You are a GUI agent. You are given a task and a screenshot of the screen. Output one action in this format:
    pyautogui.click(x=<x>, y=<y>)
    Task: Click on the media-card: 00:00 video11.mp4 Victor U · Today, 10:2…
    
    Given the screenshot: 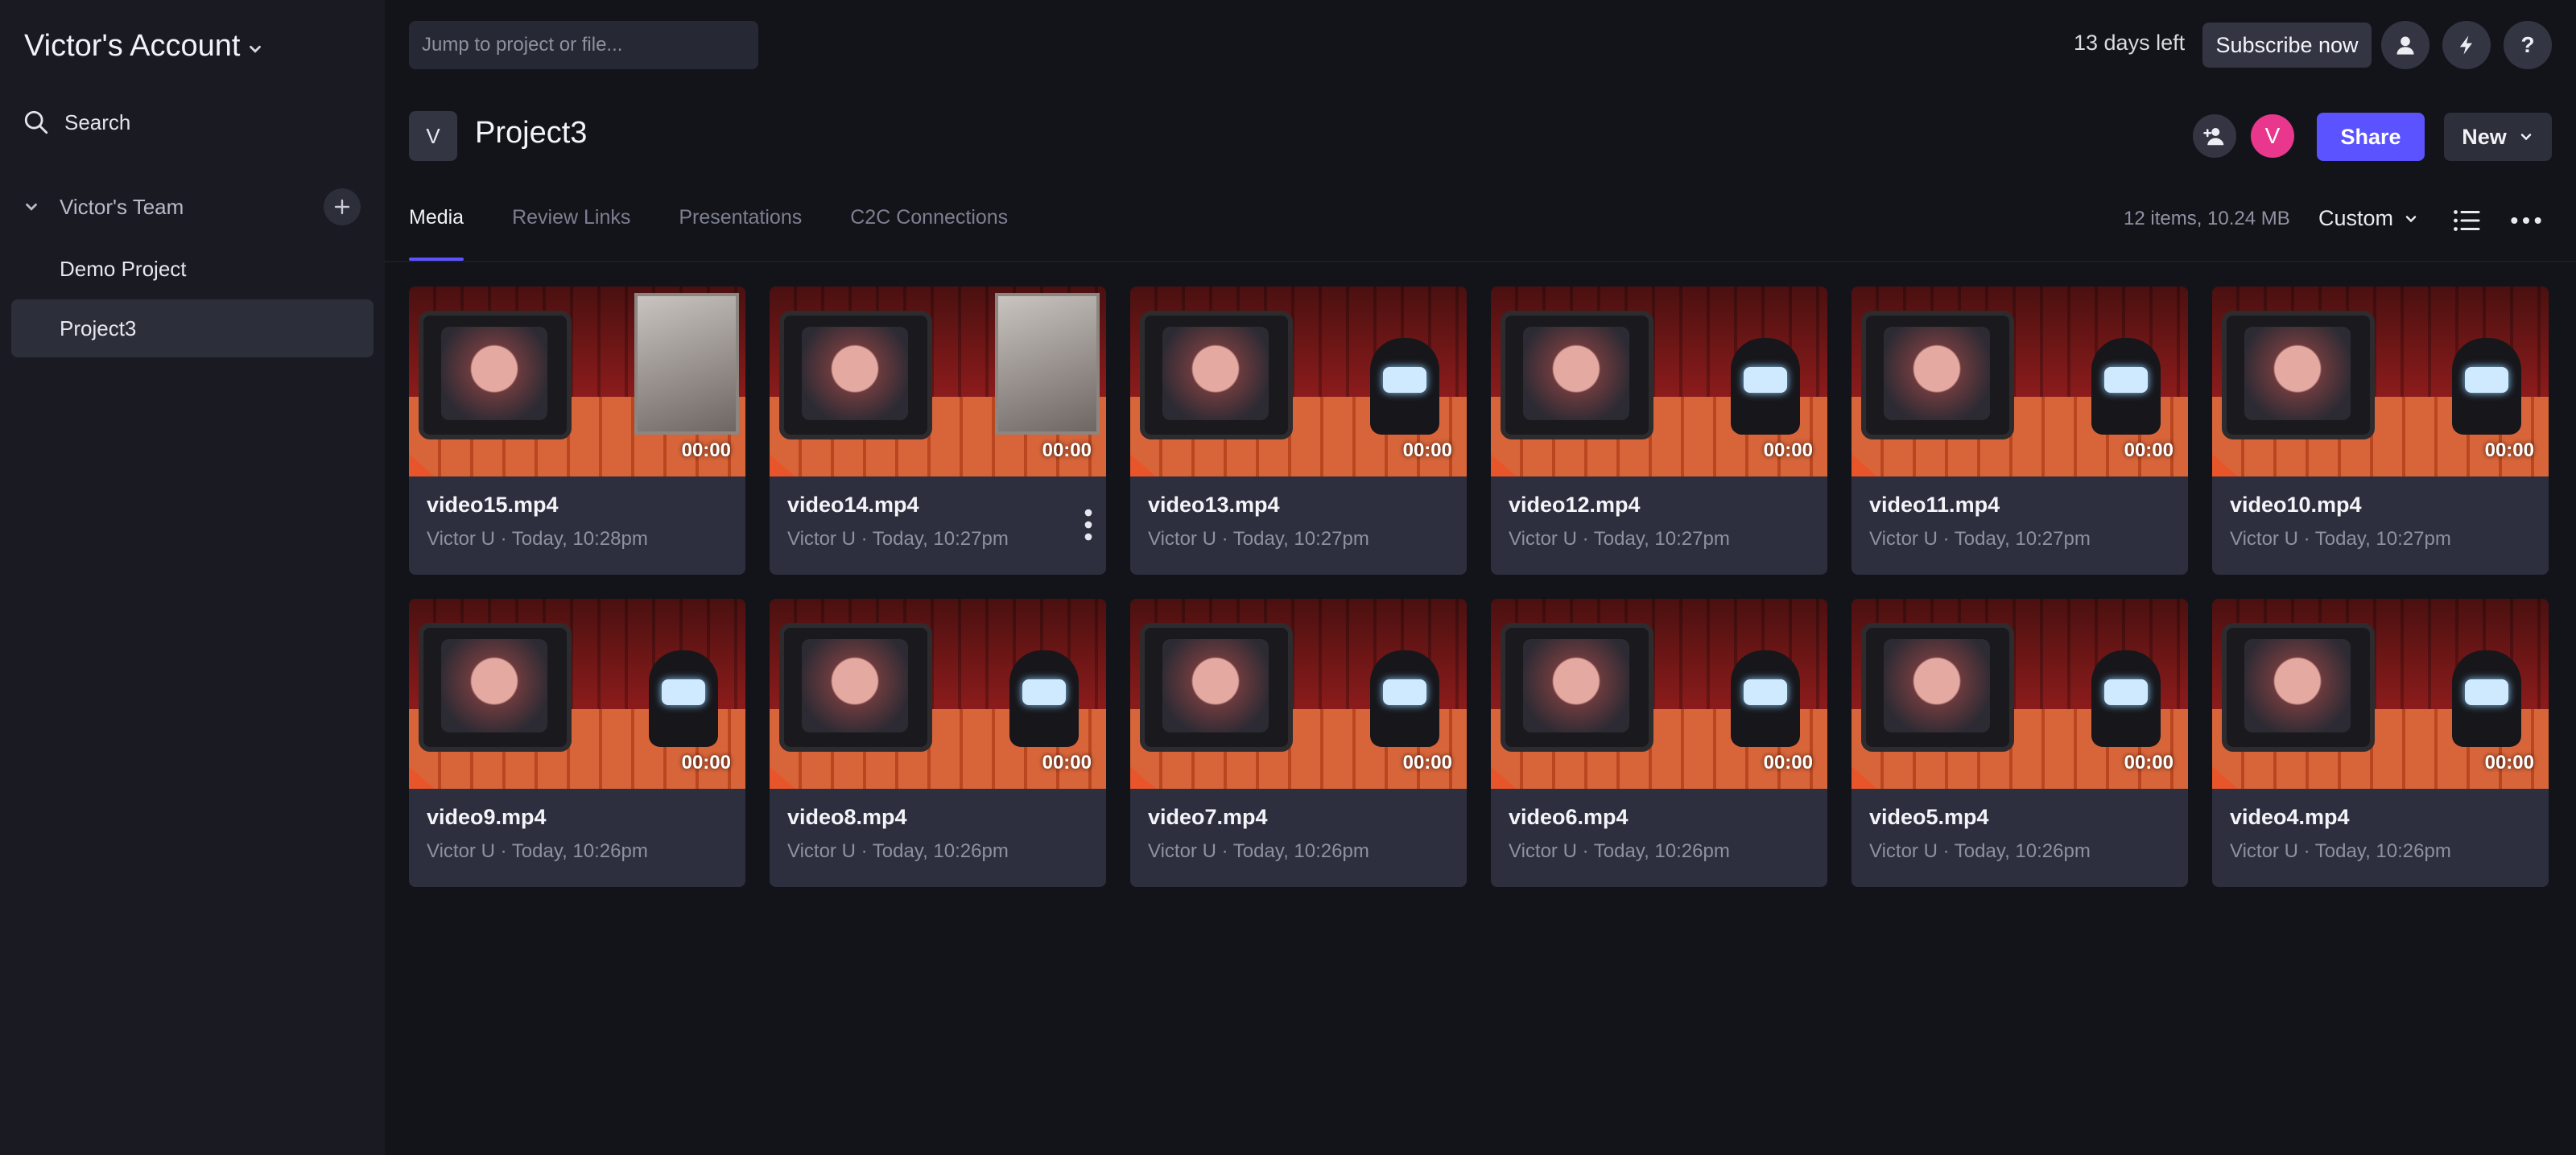 What is the action you would take?
    pyautogui.click(x=2020, y=431)
    